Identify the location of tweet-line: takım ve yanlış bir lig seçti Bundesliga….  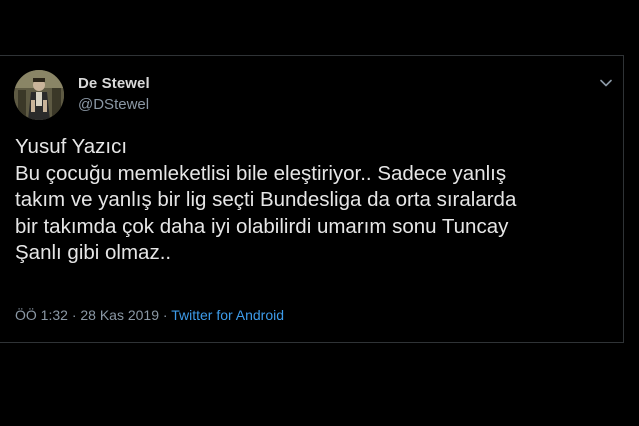
(266, 199).